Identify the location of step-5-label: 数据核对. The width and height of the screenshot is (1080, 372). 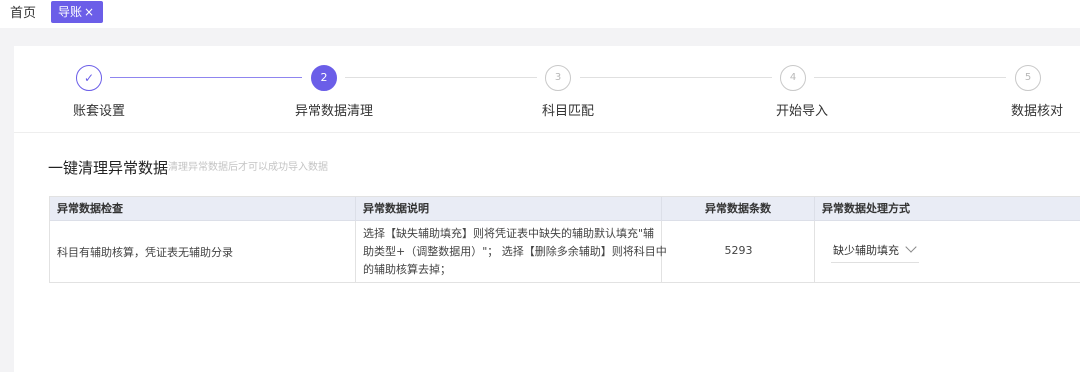
(1037, 111).